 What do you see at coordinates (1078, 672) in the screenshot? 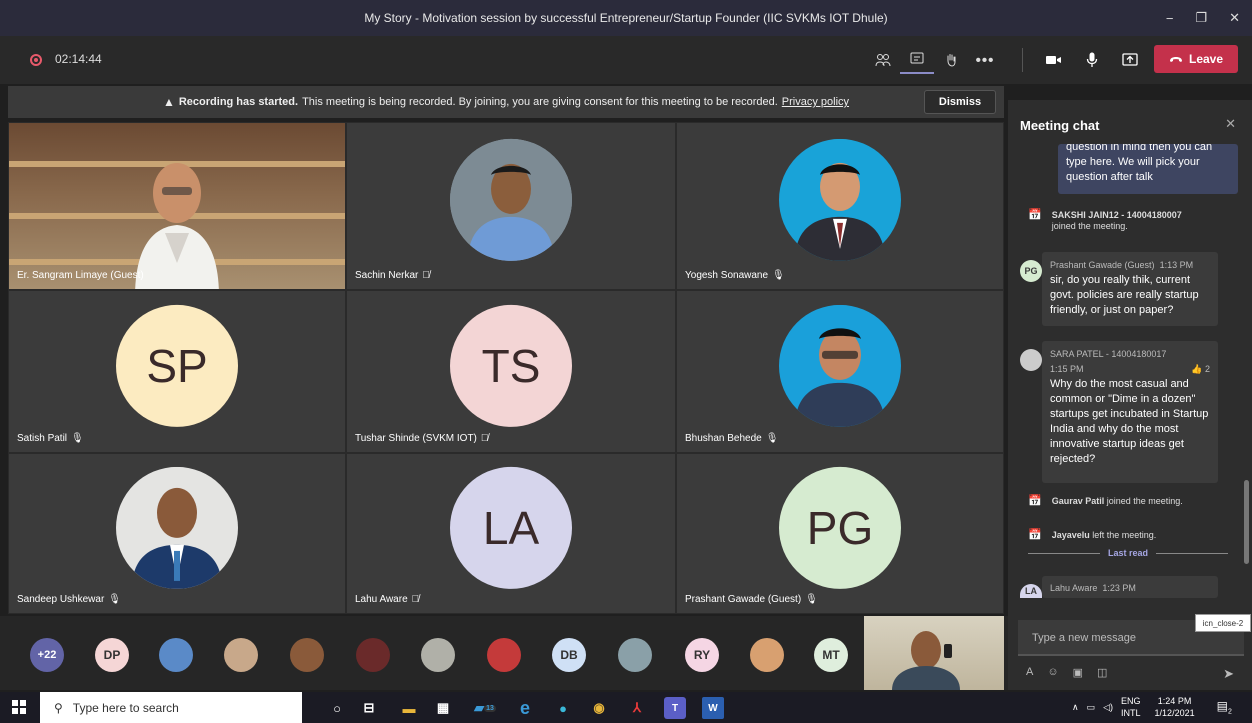
I see `gif-icon: ▣` at bounding box center [1078, 672].